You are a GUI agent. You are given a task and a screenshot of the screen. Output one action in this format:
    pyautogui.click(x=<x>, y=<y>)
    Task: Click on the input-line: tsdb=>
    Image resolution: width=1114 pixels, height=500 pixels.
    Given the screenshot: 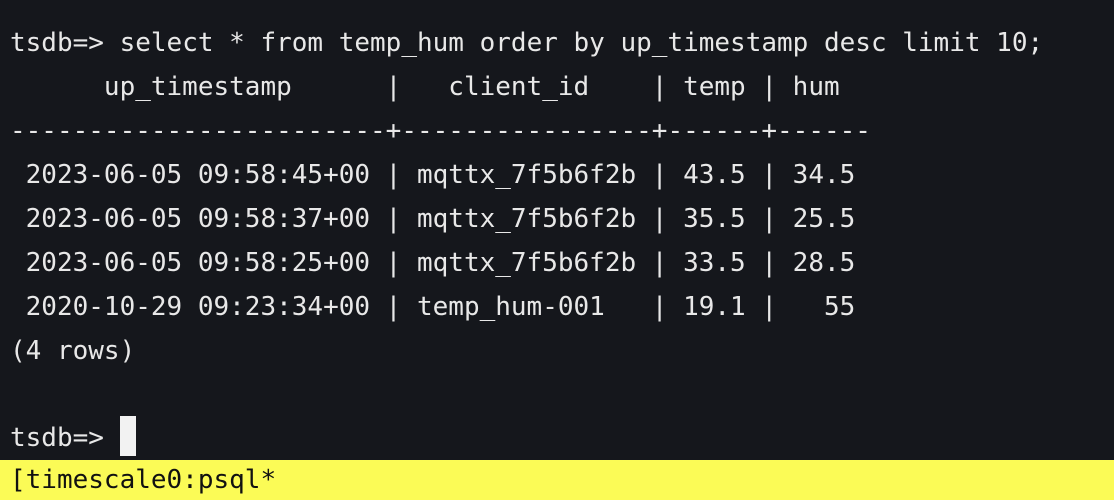 What is the action you would take?
    pyautogui.click(x=73, y=438)
    